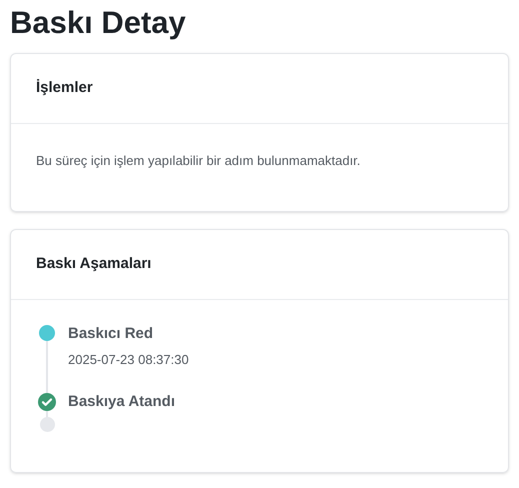 The width and height of the screenshot is (519, 488). Describe the element at coordinates (111, 334) in the screenshot. I see `step-title: Baskıcı Red` at that location.